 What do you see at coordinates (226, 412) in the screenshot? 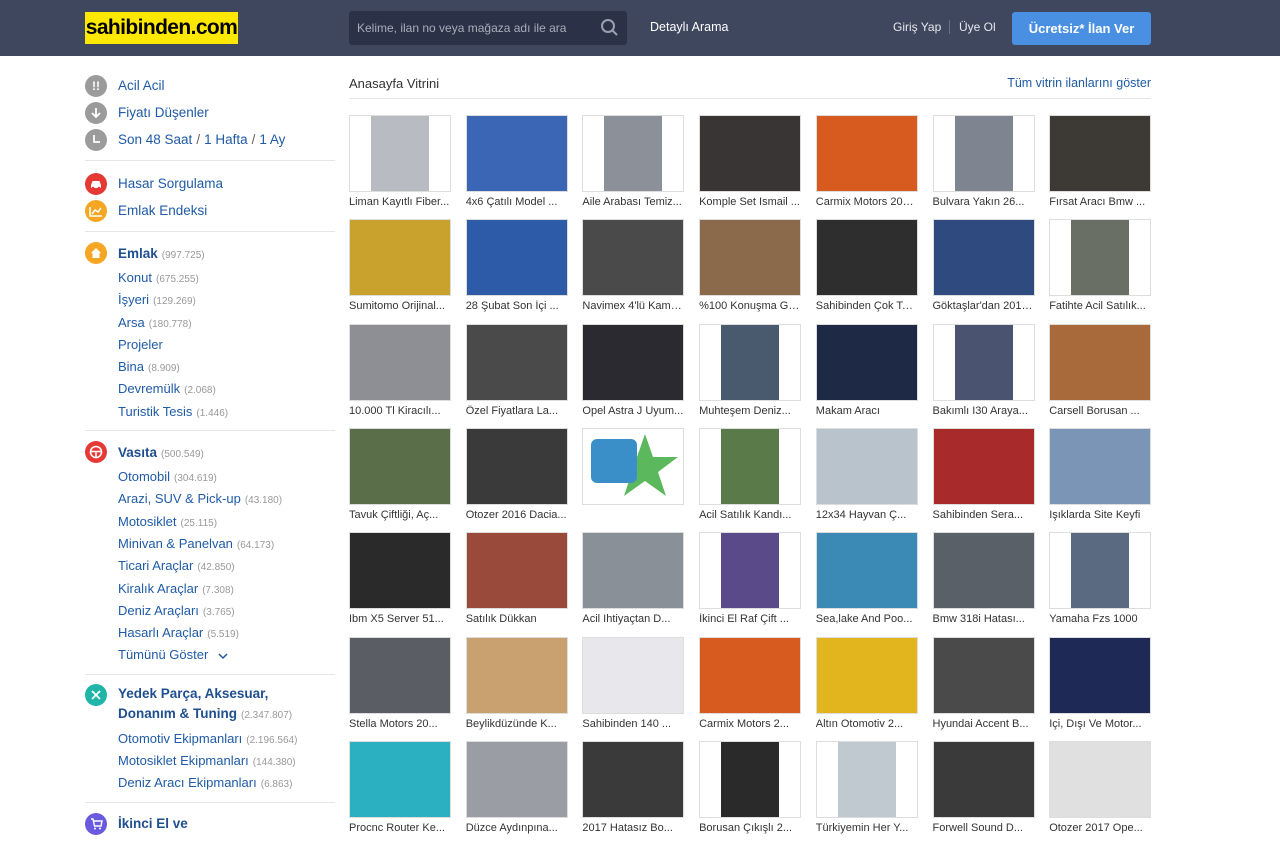
I see `subcategory-link: Turistik Tesis (1.446)` at bounding box center [226, 412].